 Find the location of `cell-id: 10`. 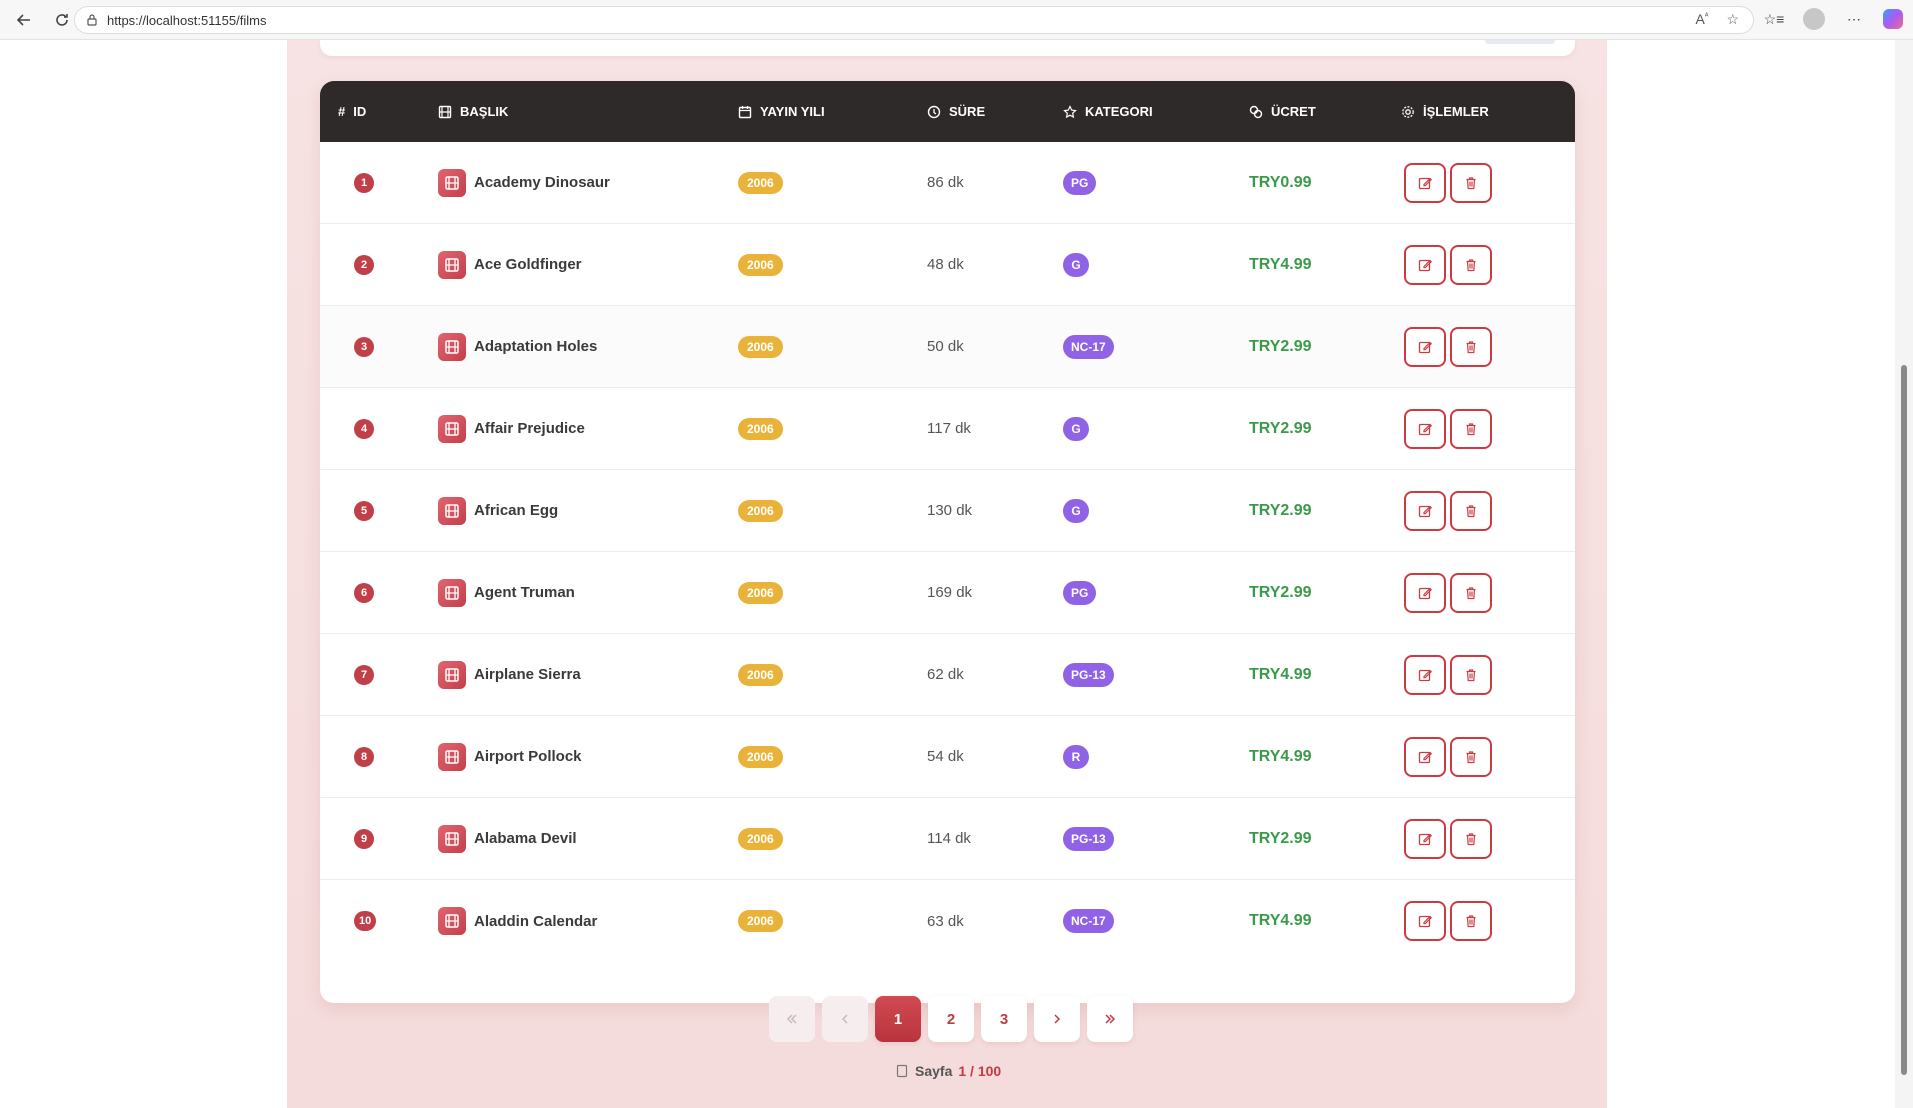

cell-id: 10 is located at coordinates (379, 921).